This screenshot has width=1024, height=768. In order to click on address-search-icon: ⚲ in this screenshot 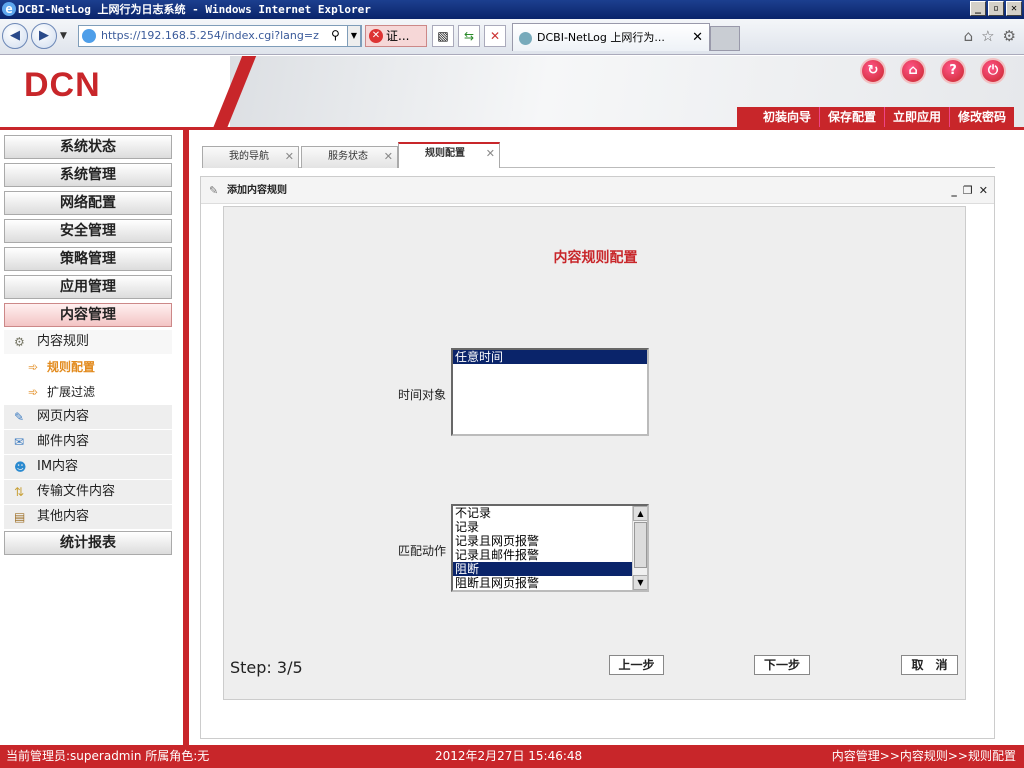, I will do `click(335, 35)`.